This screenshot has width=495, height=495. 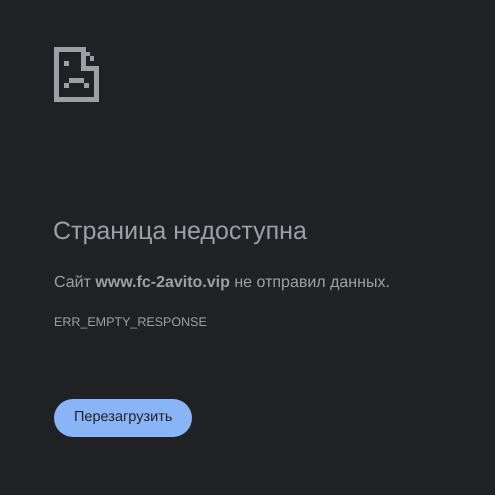 I want to click on sad-document-icon, so click(x=76, y=74).